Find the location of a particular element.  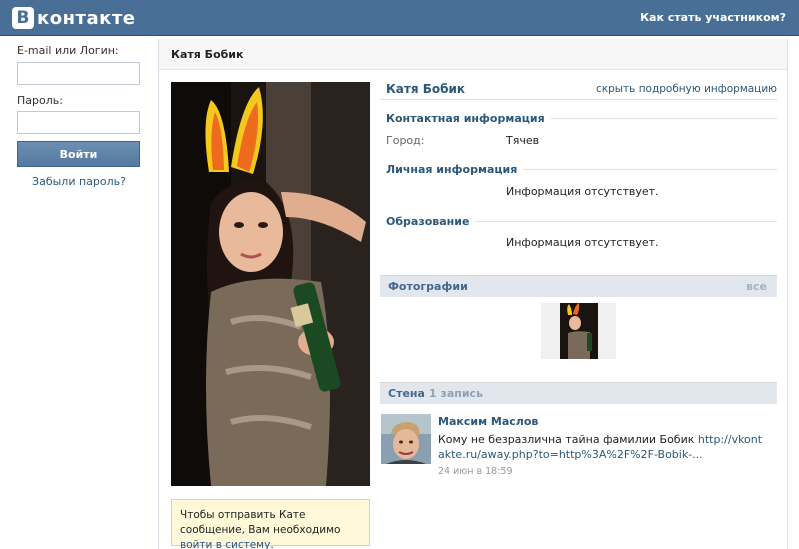

profile-name-row: Катя Бобик скрыть подробную информацию is located at coordinates (578, 91).